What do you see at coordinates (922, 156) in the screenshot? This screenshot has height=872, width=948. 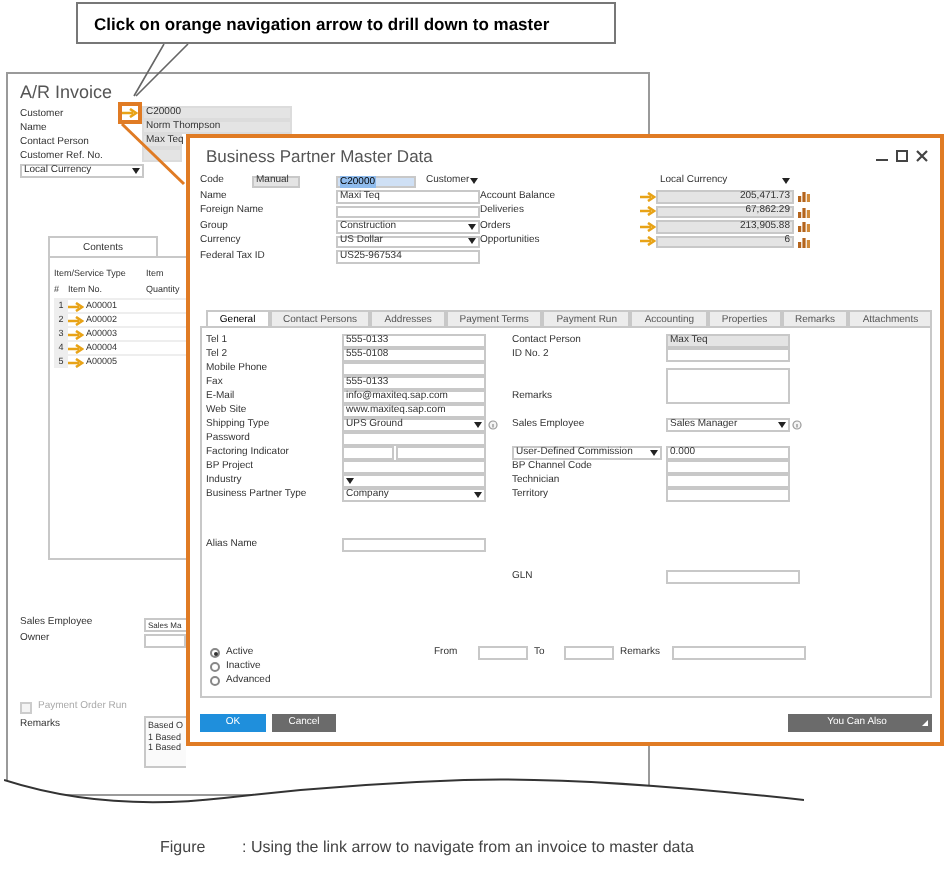 I see `close-icon` at bounding box center [922, 156].